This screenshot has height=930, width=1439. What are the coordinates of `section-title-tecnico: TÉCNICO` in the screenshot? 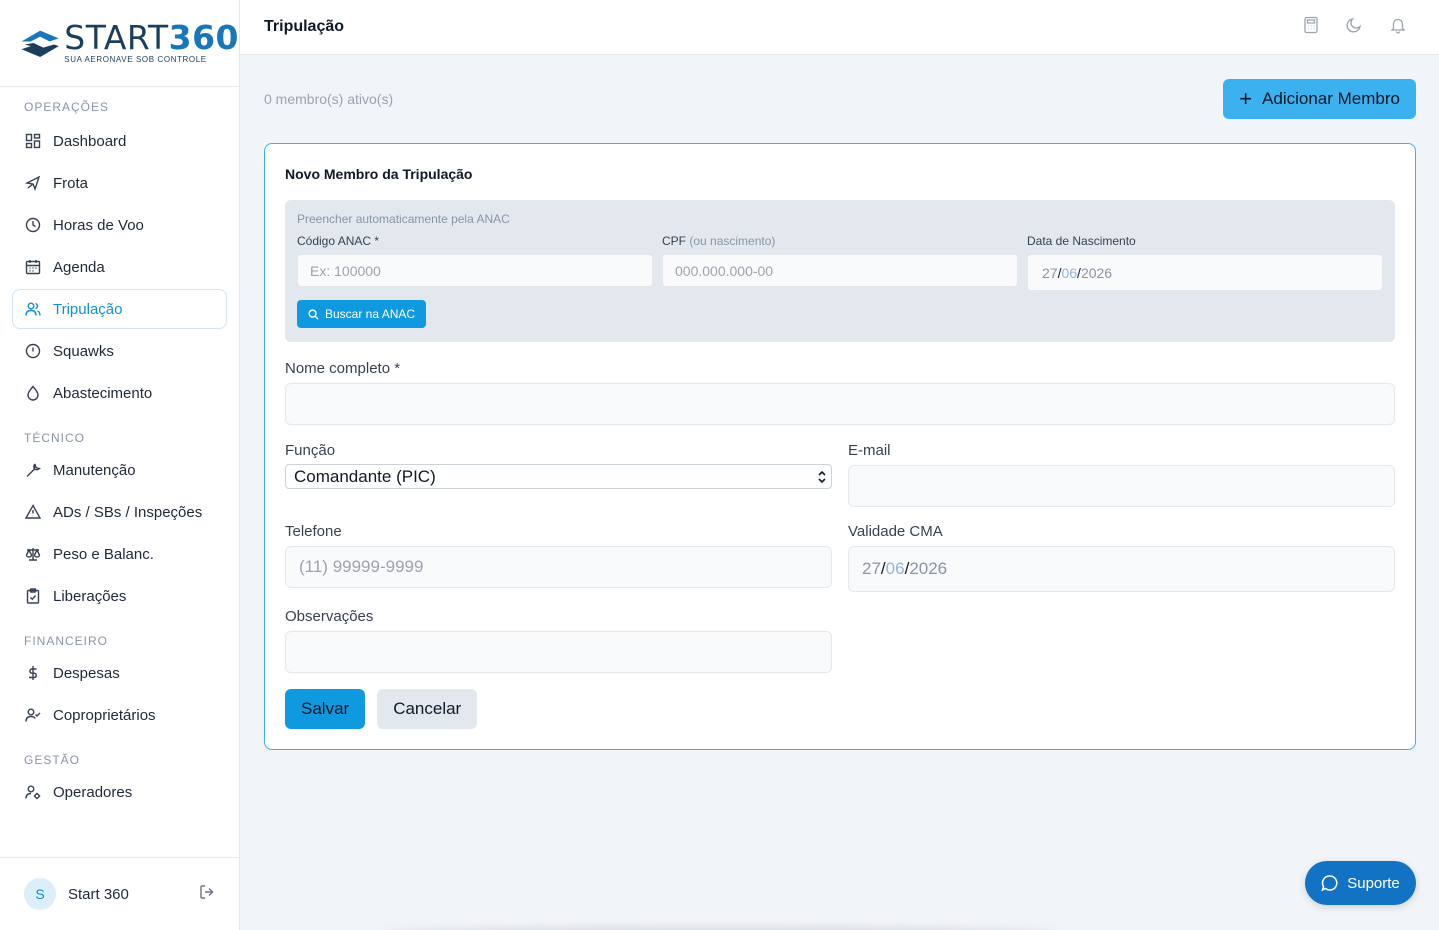 It's located at (54, 438).